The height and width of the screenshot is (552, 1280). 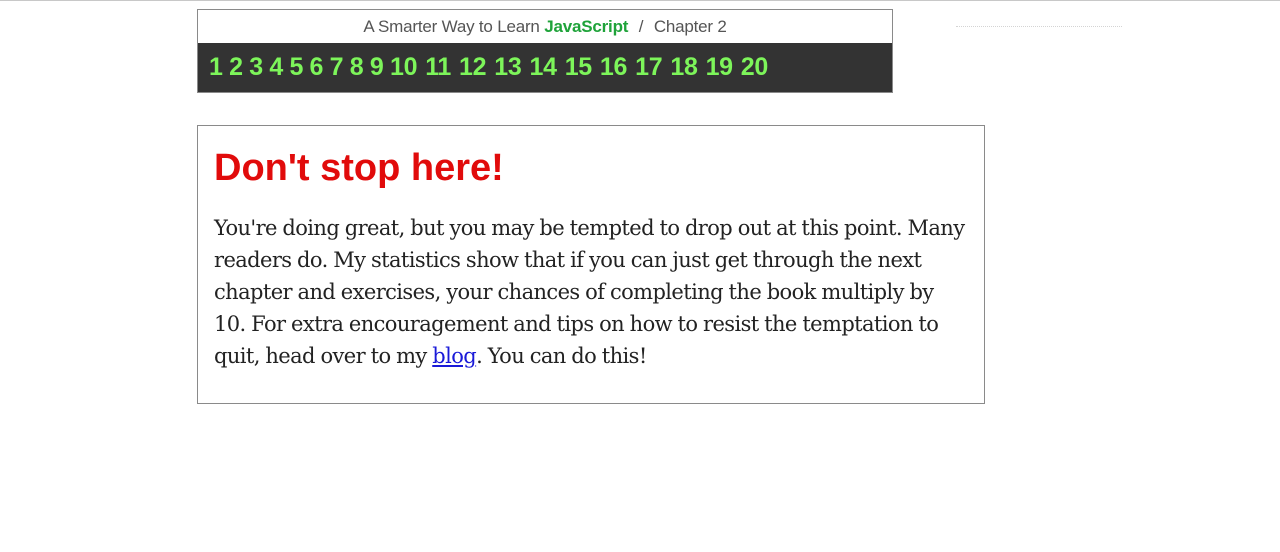 I want to click on exercise-link-17: 17, so click(x=649, y=67).